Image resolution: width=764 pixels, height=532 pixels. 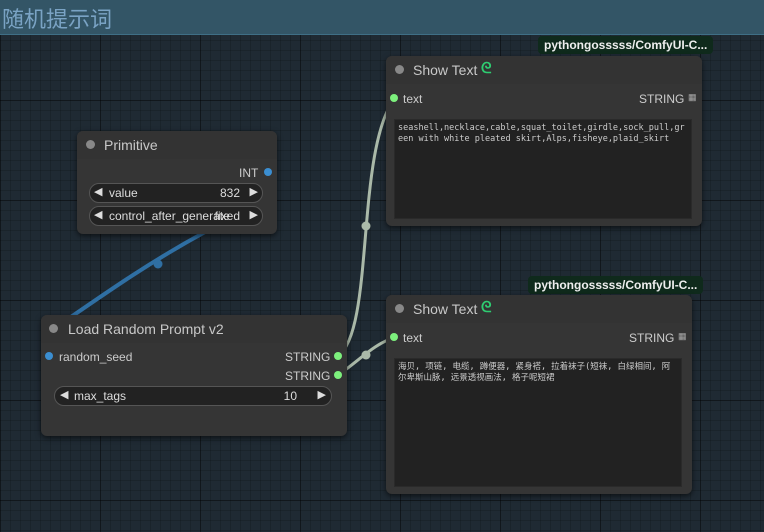 I want to click on node-title: Primitive, so click(x=131, y=145).